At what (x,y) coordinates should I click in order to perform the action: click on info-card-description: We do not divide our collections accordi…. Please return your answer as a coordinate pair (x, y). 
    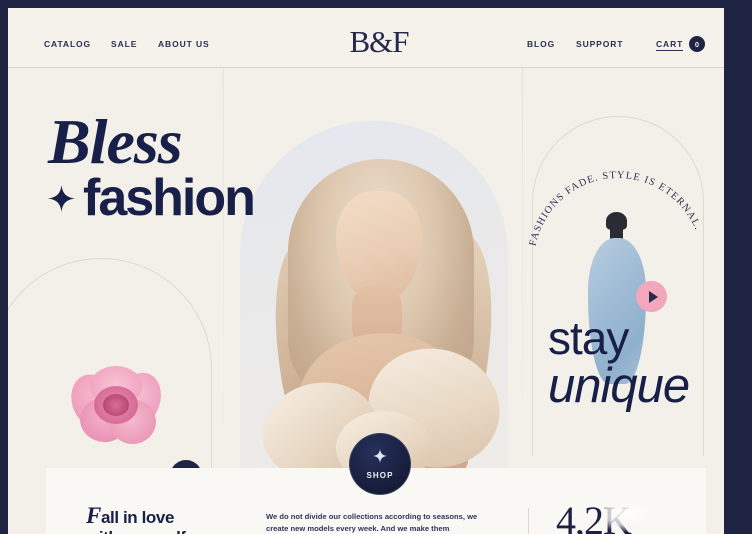
    Looking at the image, I should click on (372, 522).